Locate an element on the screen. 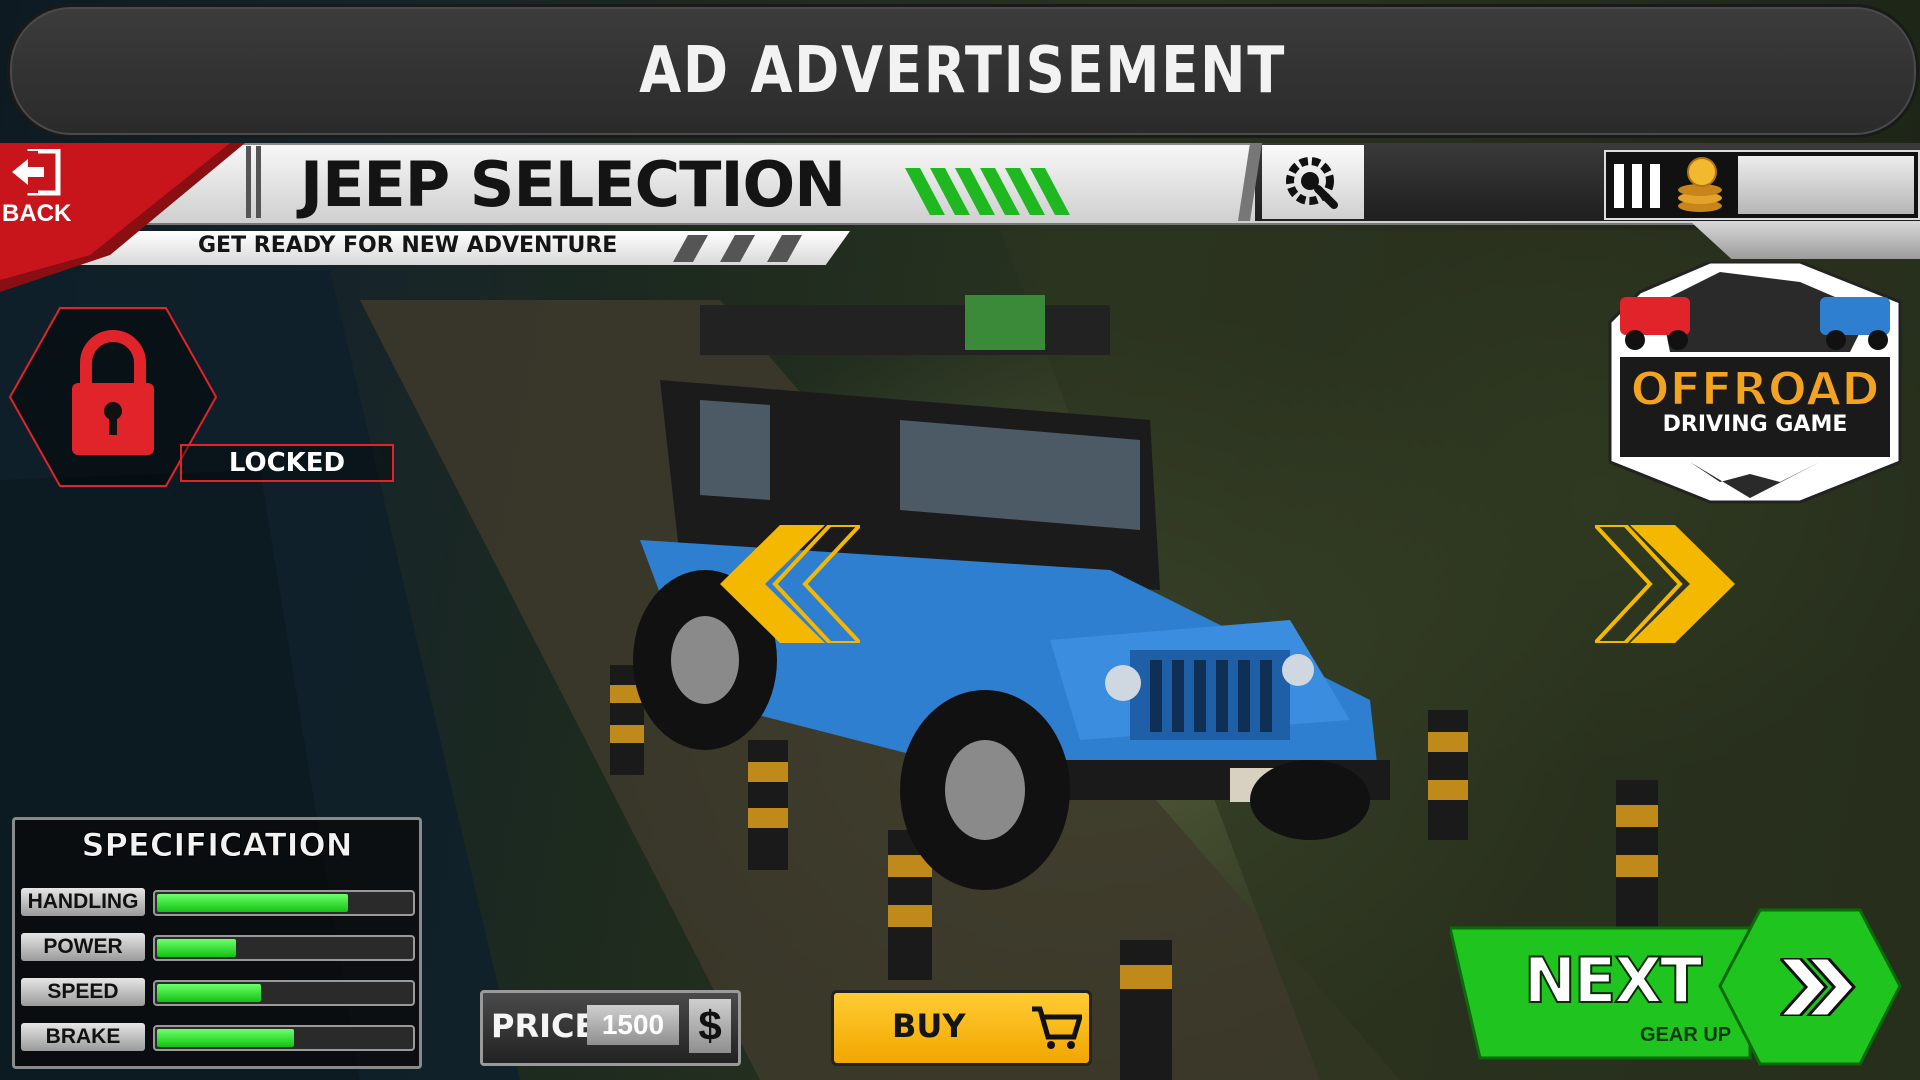 The height and width of the screenshot is (1080, 1920). next-sublabel: GEAR UP is located at coordinates (1686, 1035).